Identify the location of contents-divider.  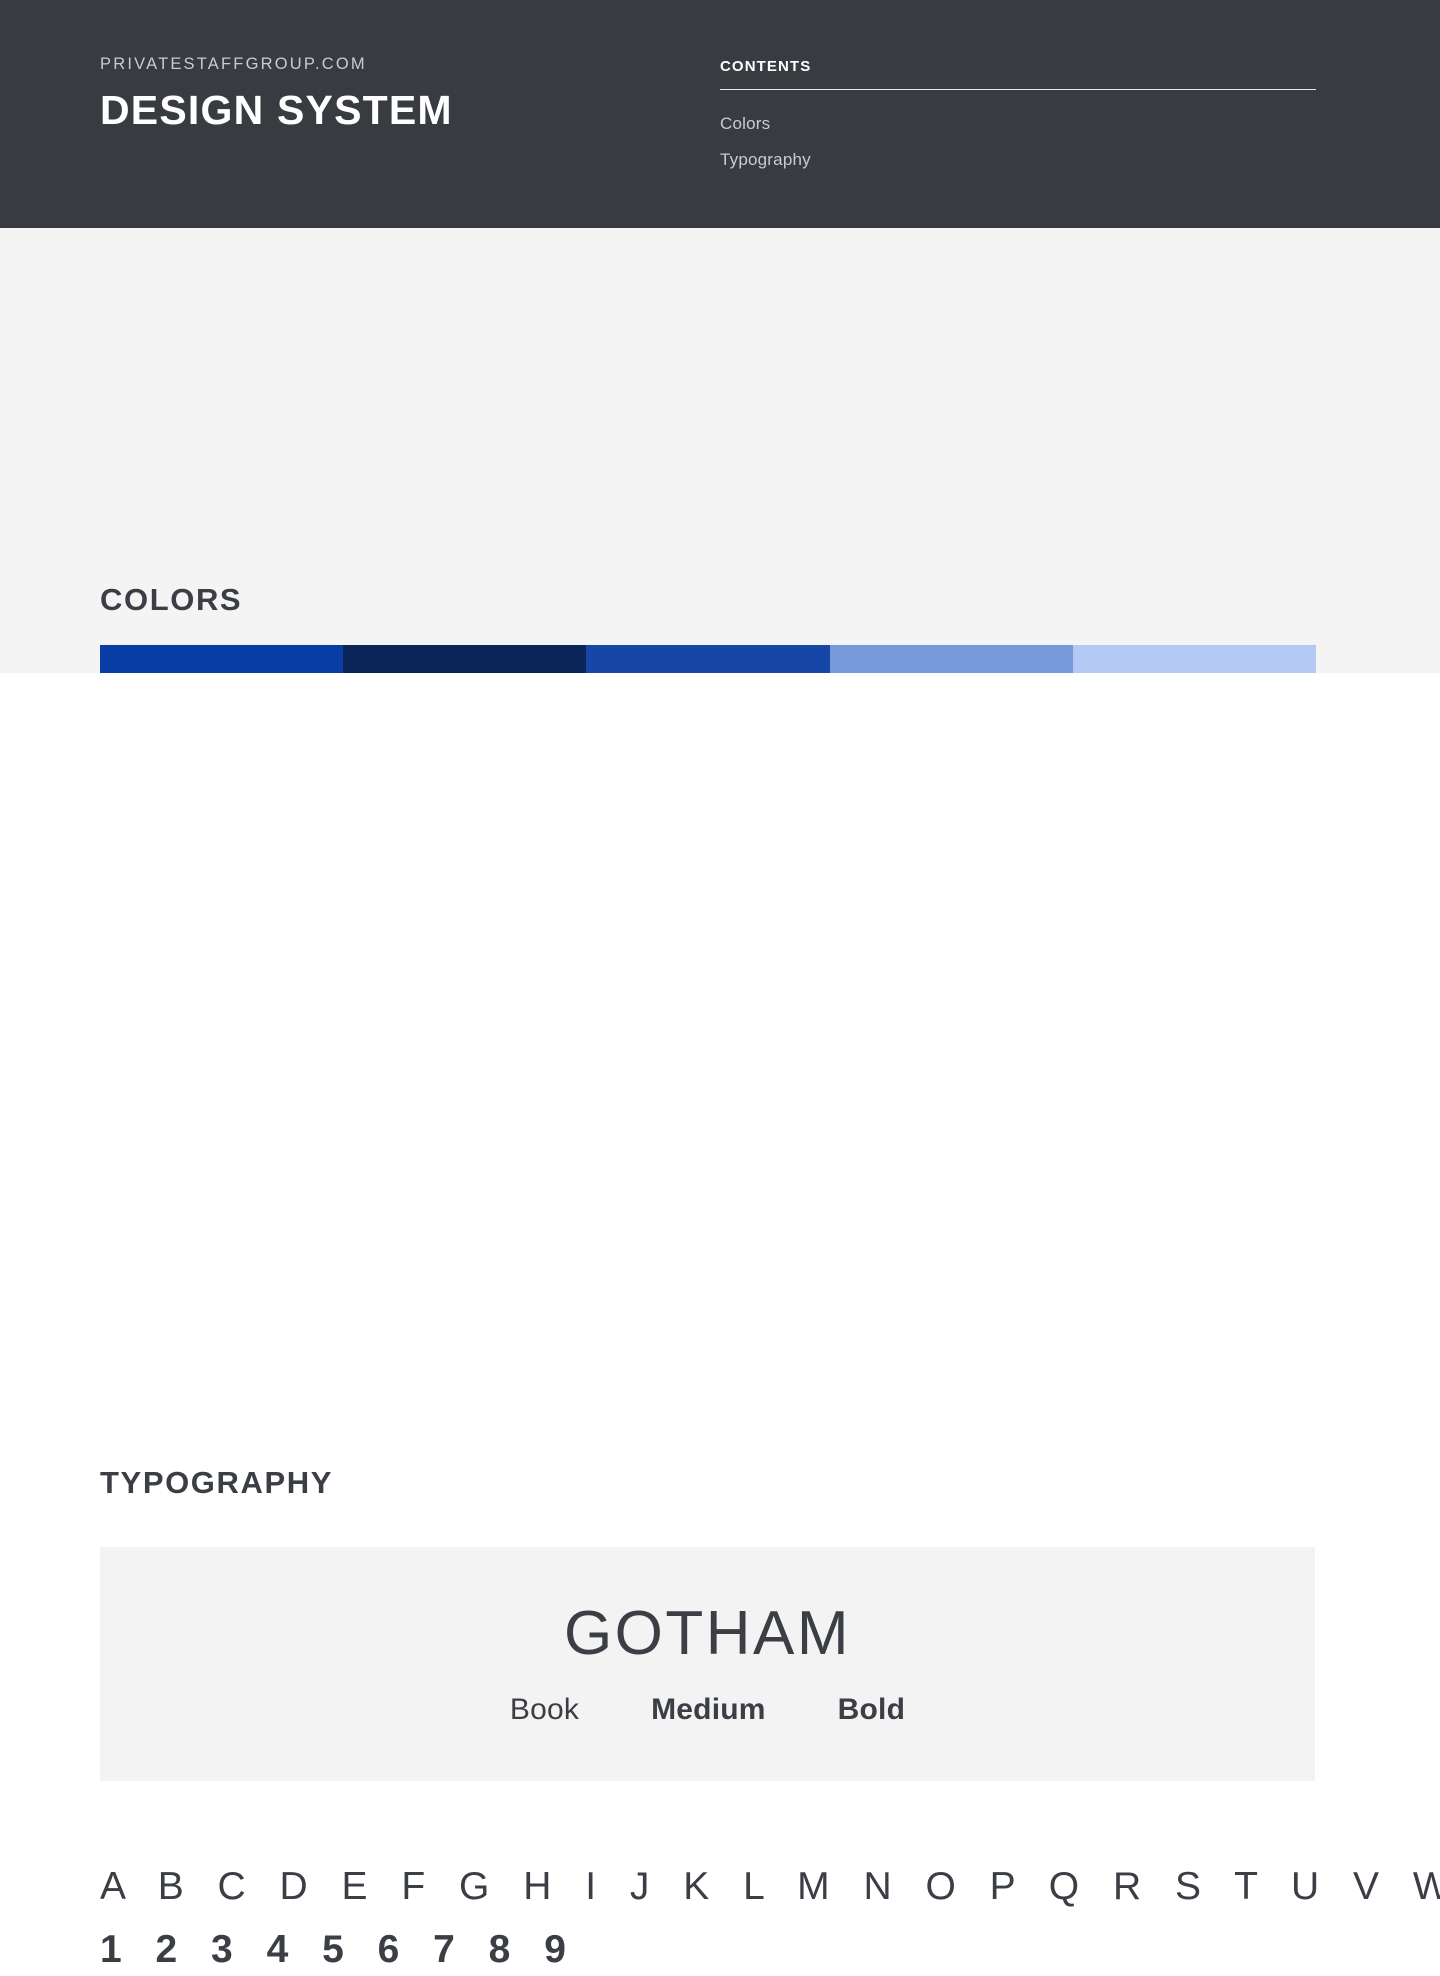
(1018, 89).